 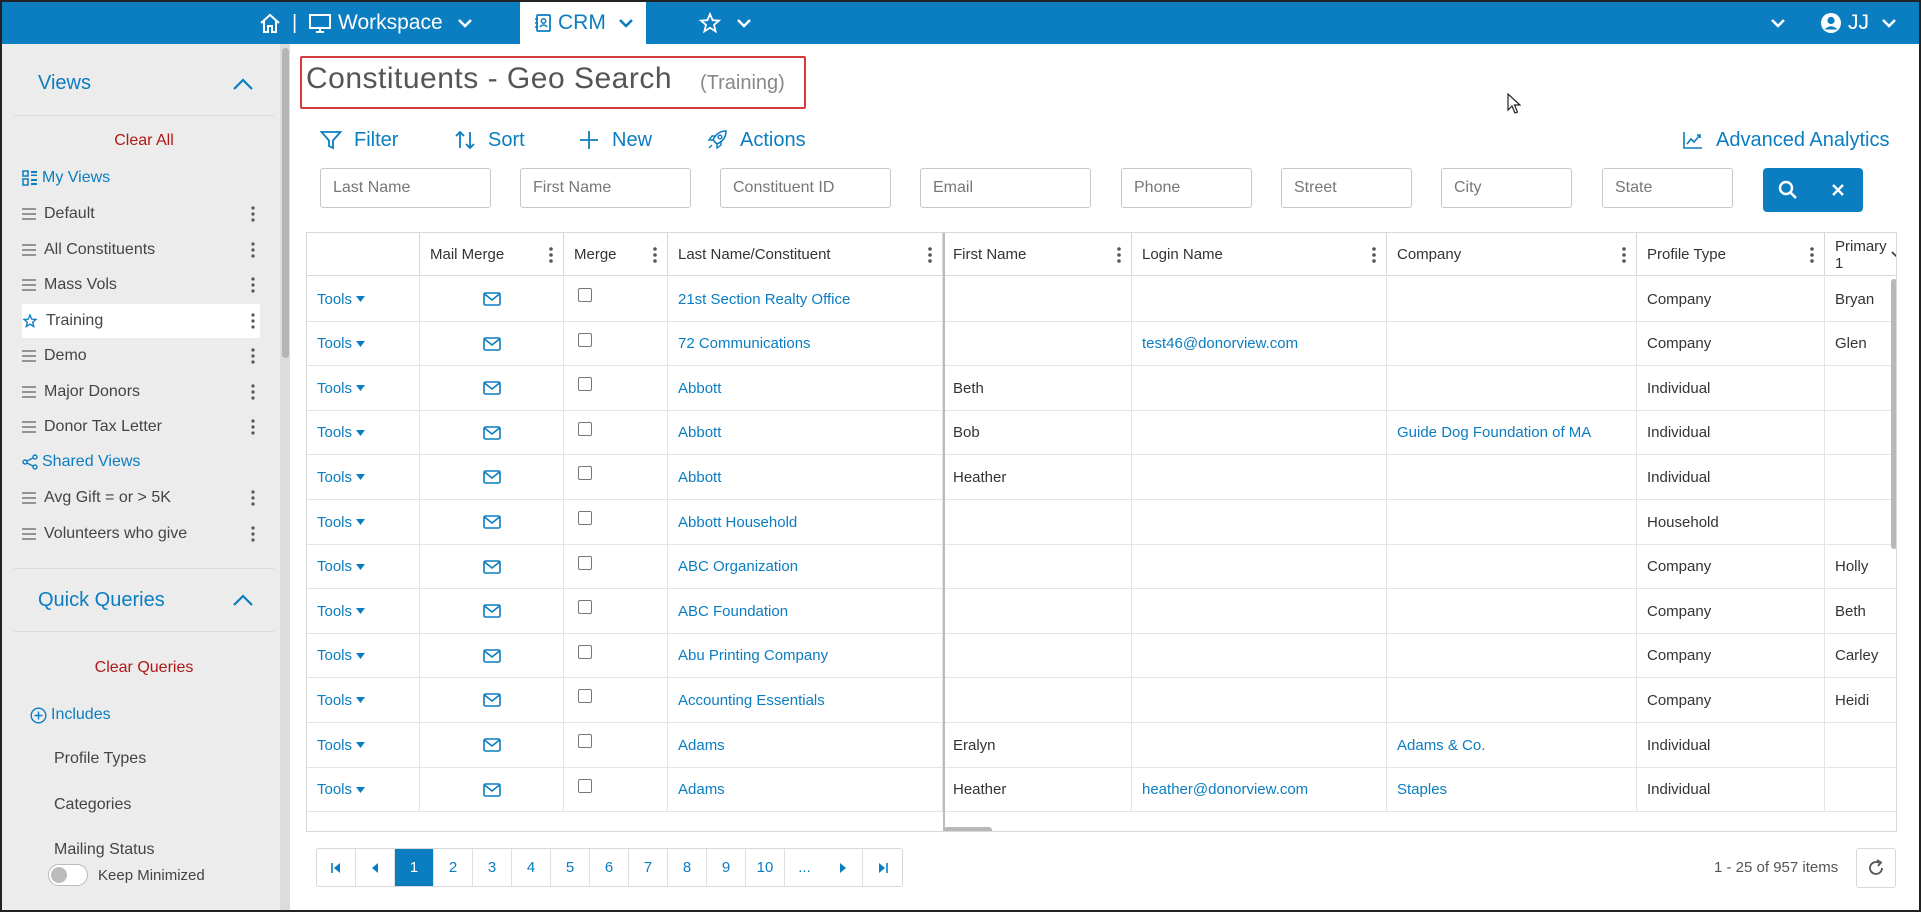 What do you see at coordinates (1259, 789) in the screenshot?
I see `login-name-link: heather@donorview.com` at bounding box center [1259, 789].